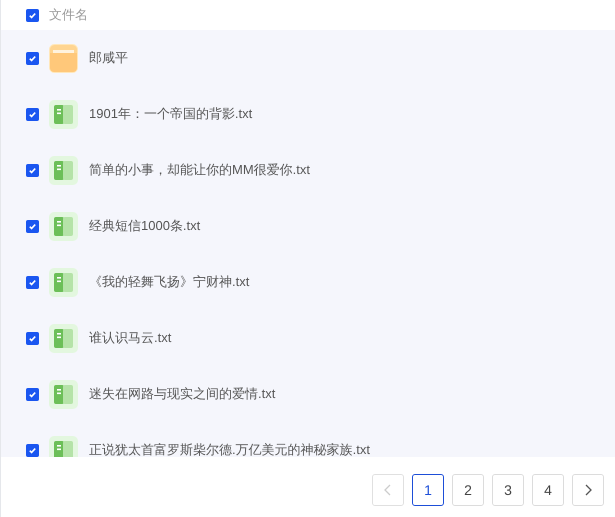  What do you see at coordinates (169, 282) in the screenshot?
I see `file-name: 《我的轻舞飞扬》宁财神.txt` at bounding box center [169, 282].